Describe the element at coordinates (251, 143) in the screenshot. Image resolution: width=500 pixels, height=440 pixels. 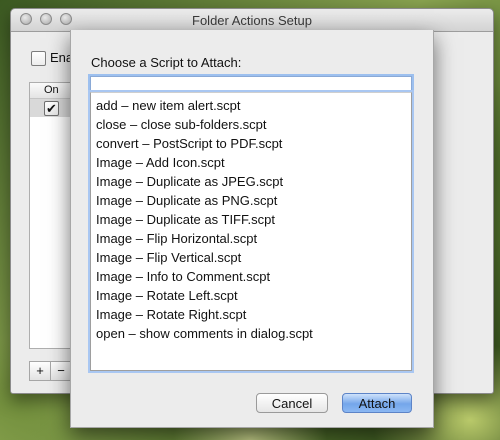
I see `list-item: convert – PostScript to PDF.scpt` at that location.